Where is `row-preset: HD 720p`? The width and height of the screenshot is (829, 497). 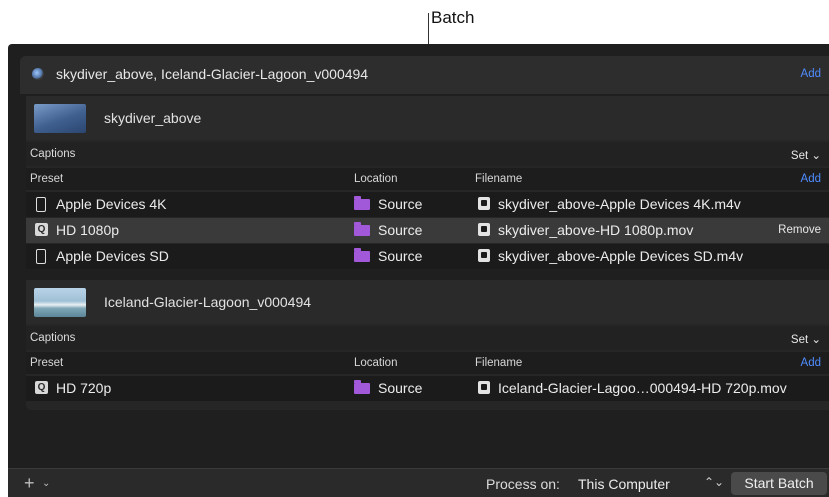
row-preset: HD 720p is located at coordinates (84, 388).